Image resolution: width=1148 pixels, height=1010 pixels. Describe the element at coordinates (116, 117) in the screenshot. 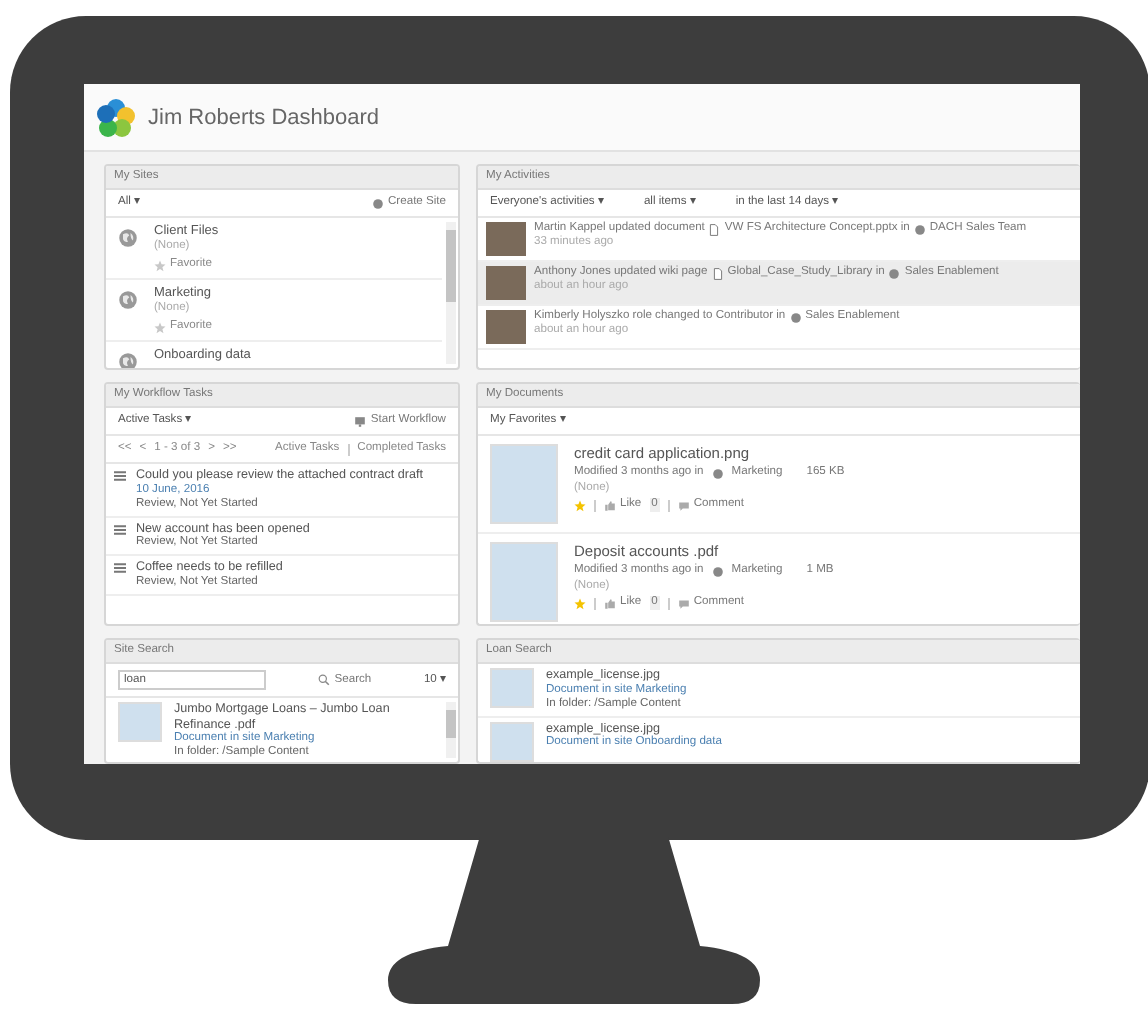

I see `flower-logo-icon` at that location.